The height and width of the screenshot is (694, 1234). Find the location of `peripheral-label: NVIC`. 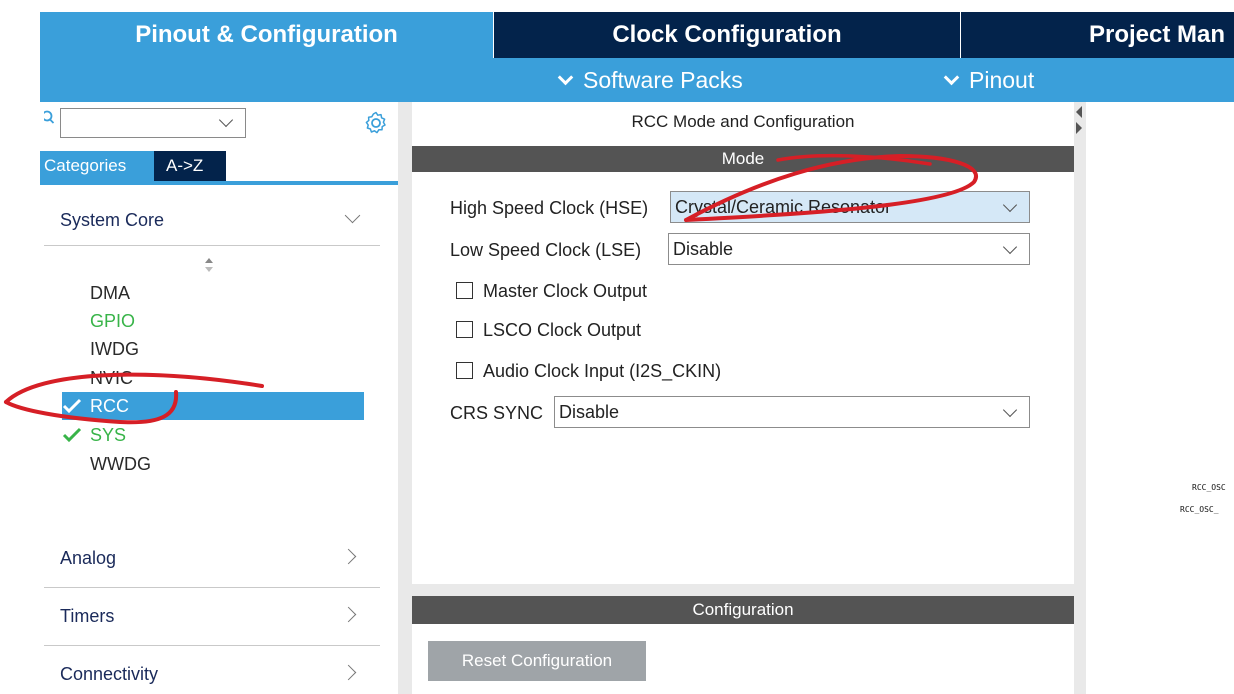

peripheral-label: NVIC is located at coordinates (112, 378).